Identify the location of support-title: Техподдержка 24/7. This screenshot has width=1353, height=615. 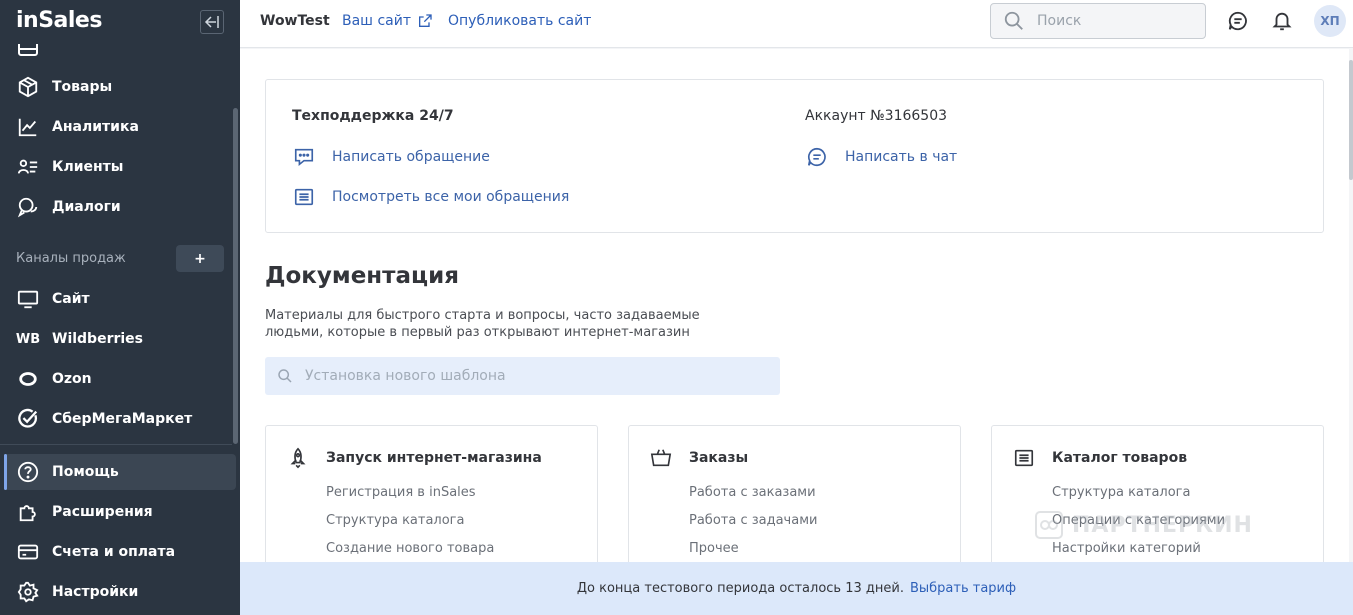
(373, 116).